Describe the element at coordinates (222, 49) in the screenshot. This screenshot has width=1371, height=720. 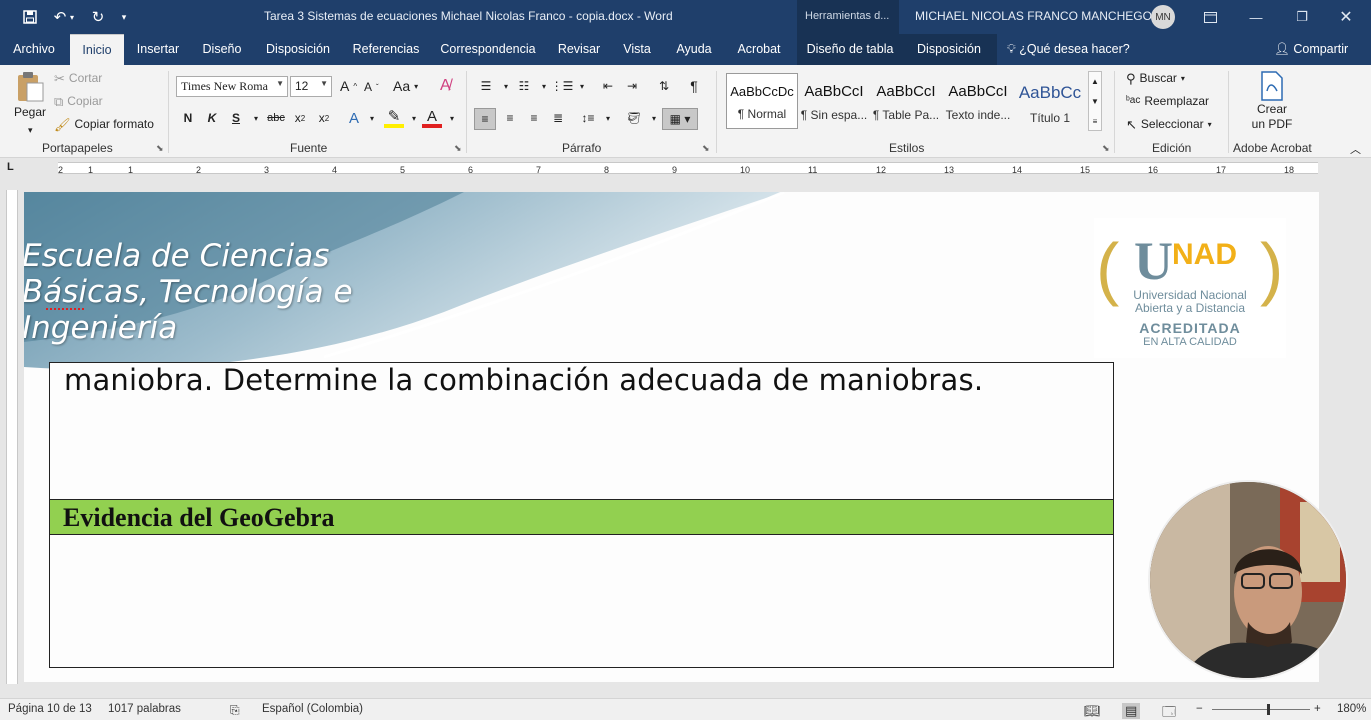
I see `tab-diseno: Diseño` at that location.